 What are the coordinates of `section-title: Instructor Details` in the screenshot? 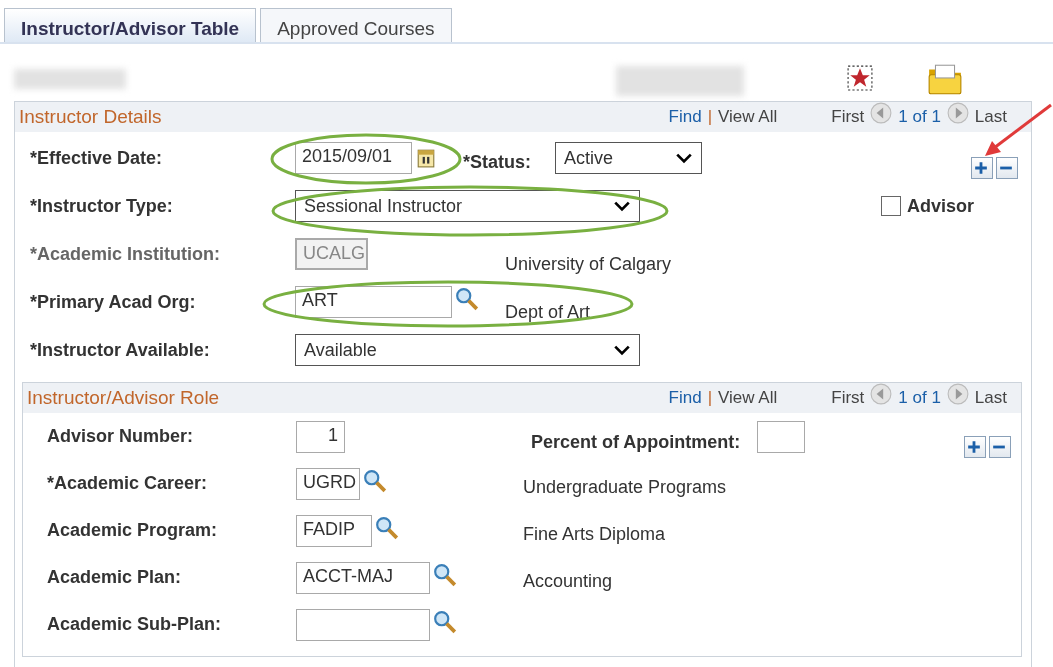 It's located at (90, 117).